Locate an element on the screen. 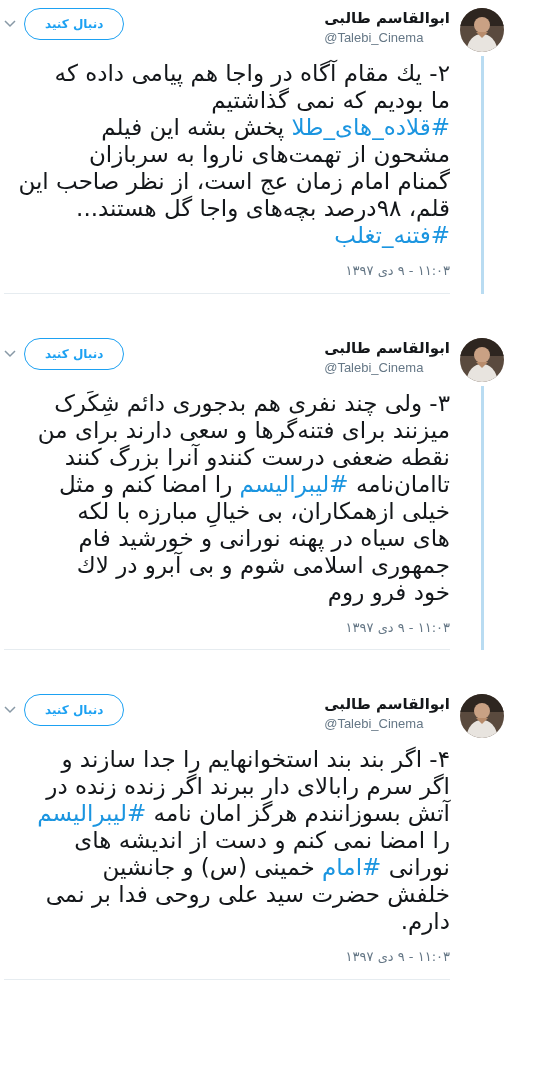 The width and height of the screenshot is (540, 1074). hashtag-link: #فتنه_تغلب is located at coordinates (392, 235).